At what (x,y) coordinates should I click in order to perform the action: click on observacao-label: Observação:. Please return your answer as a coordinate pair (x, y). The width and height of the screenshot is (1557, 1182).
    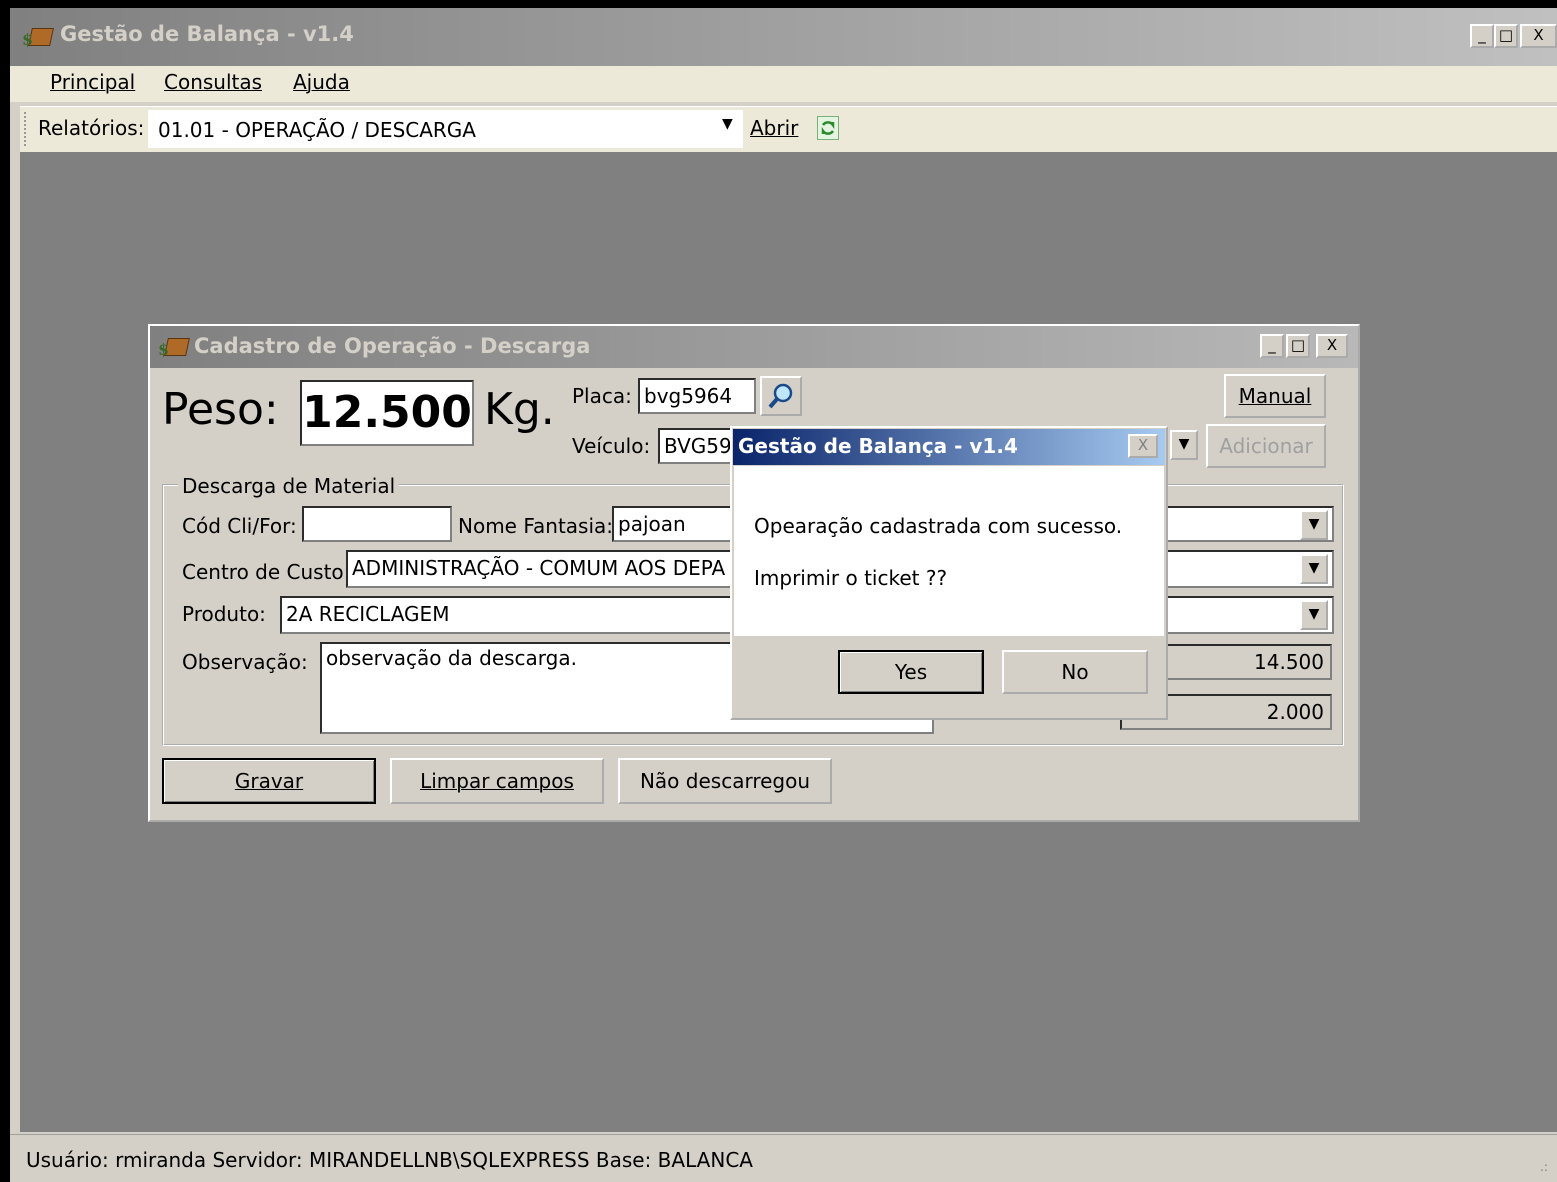
    Looking at the image, I should click on (245, 662).